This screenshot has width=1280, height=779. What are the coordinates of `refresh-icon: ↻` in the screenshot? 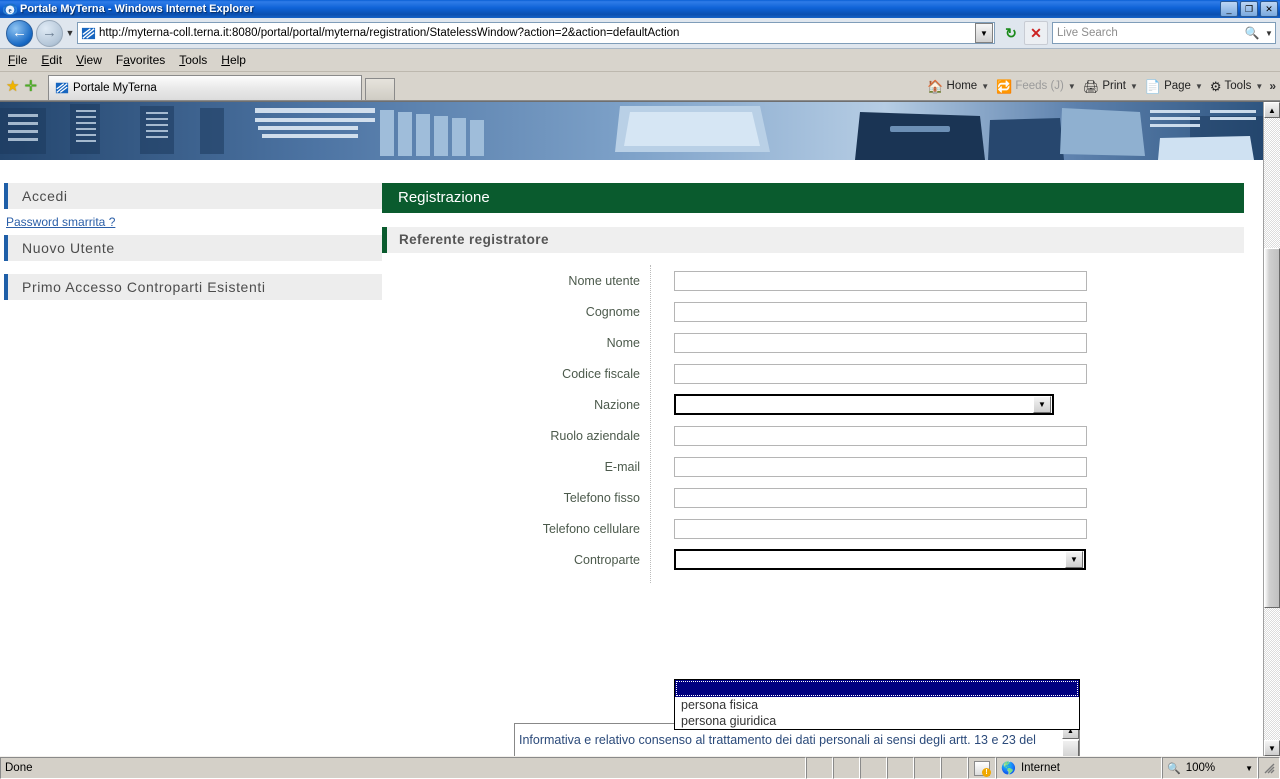 It's located at (1011, 33).